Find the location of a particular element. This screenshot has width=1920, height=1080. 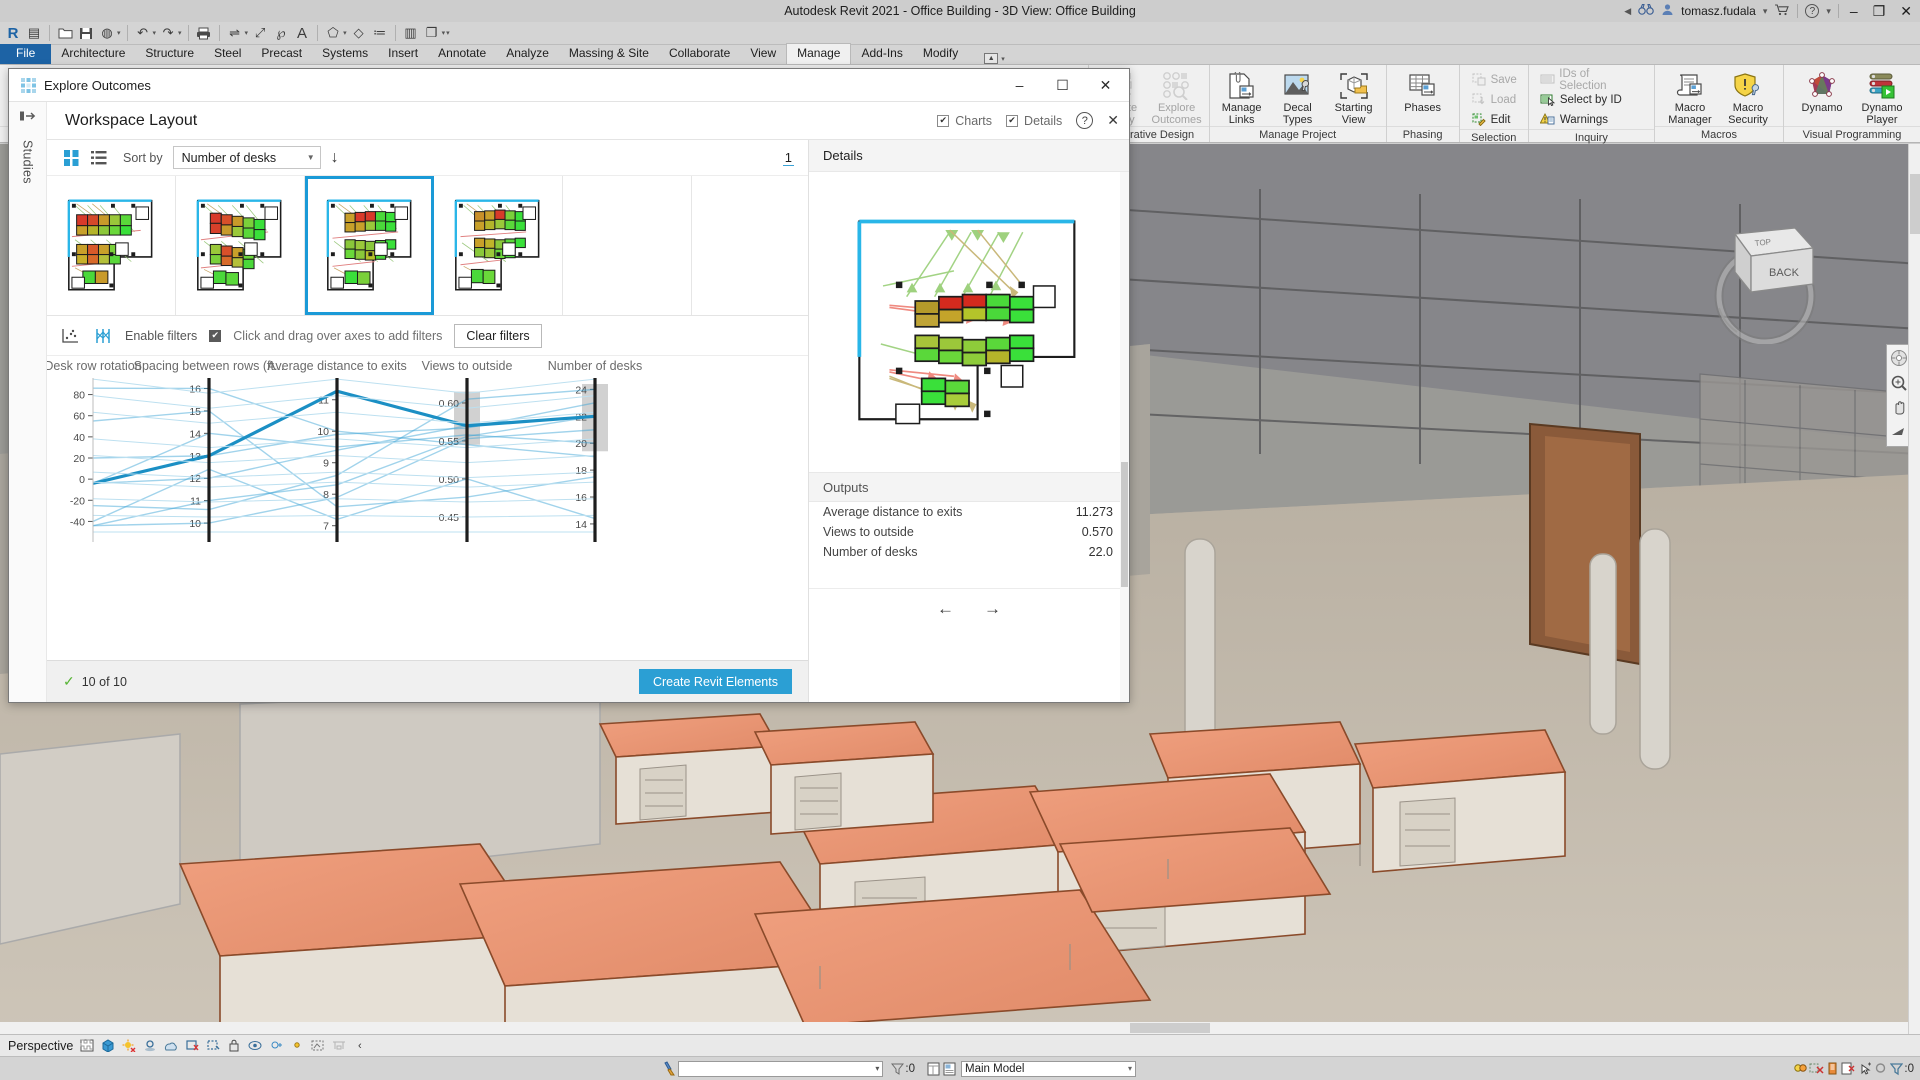

section-icon: ◇ is located at coordinates (359, 33).